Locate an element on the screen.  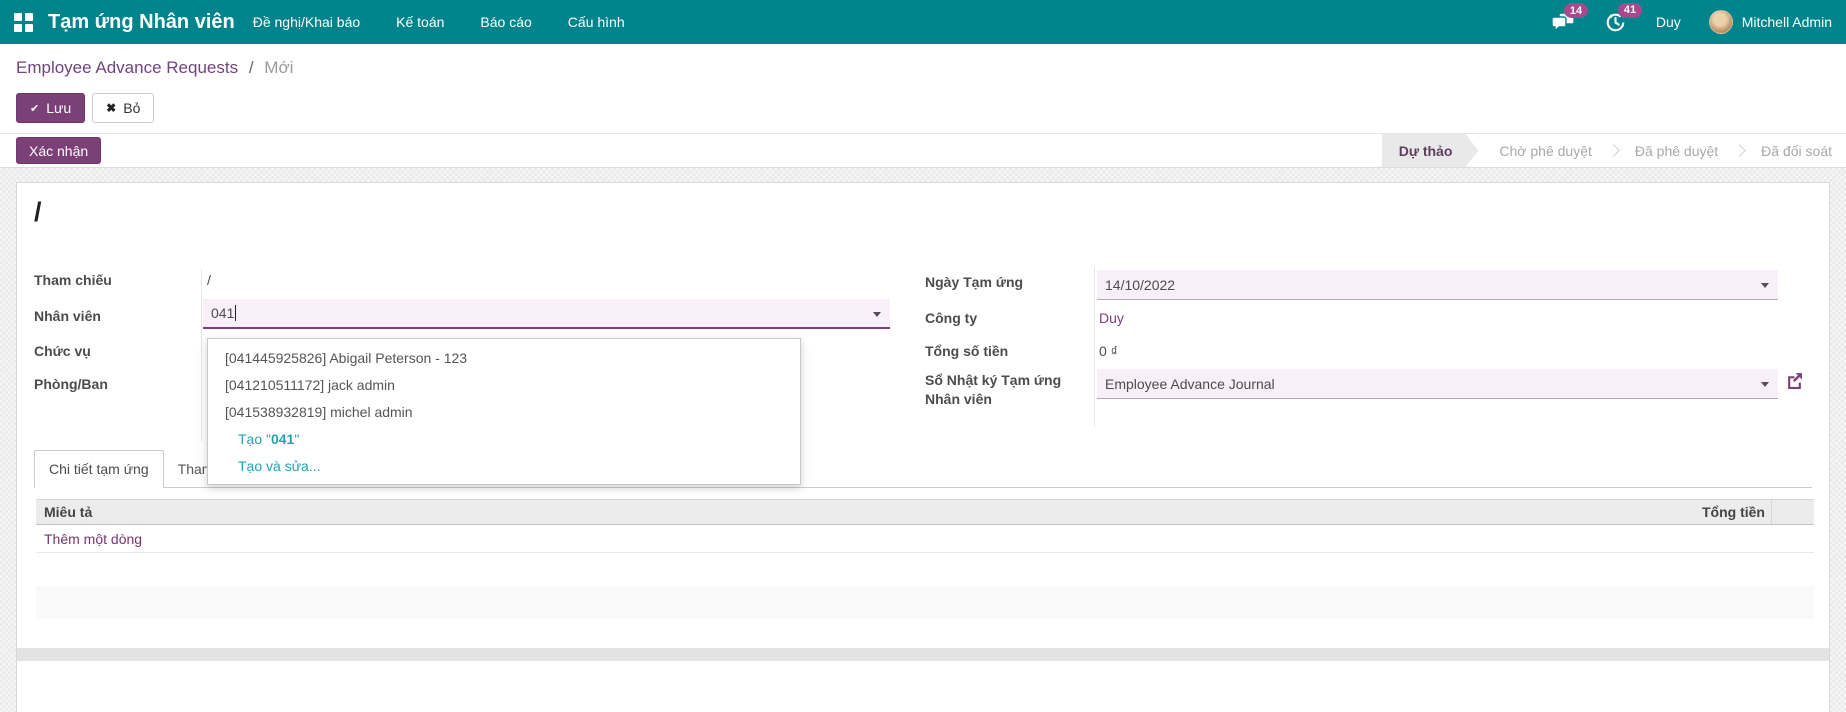
save-button: ✔ Lưu is located at coordinates (51, 108).